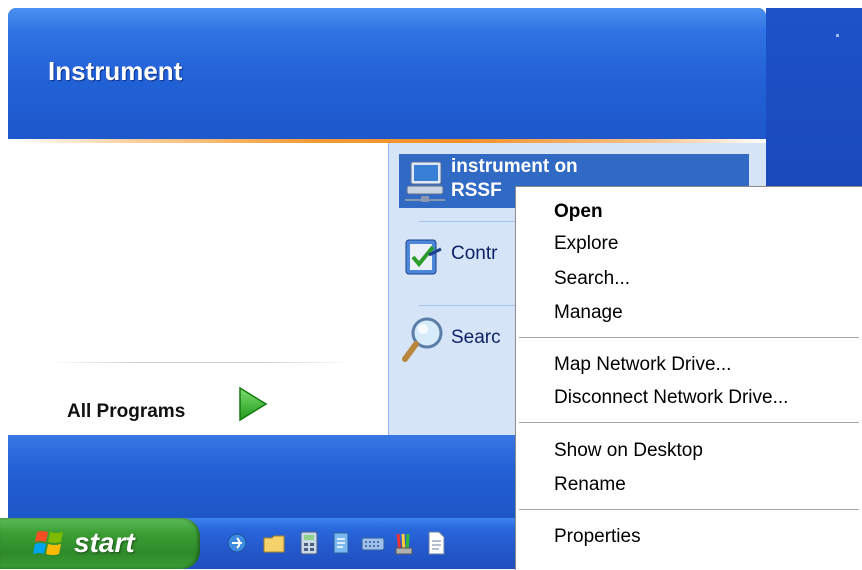 This screenshot has height=570, width=862. What do you see at coordinates (628, 451) in the screenshot?
I see `context-menu-show-on-desktop: Show on Desktop` at bounding box center [628, 451].